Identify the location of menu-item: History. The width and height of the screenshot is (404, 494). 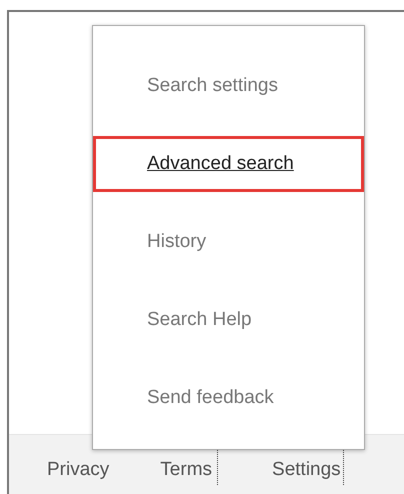
(228, 242).